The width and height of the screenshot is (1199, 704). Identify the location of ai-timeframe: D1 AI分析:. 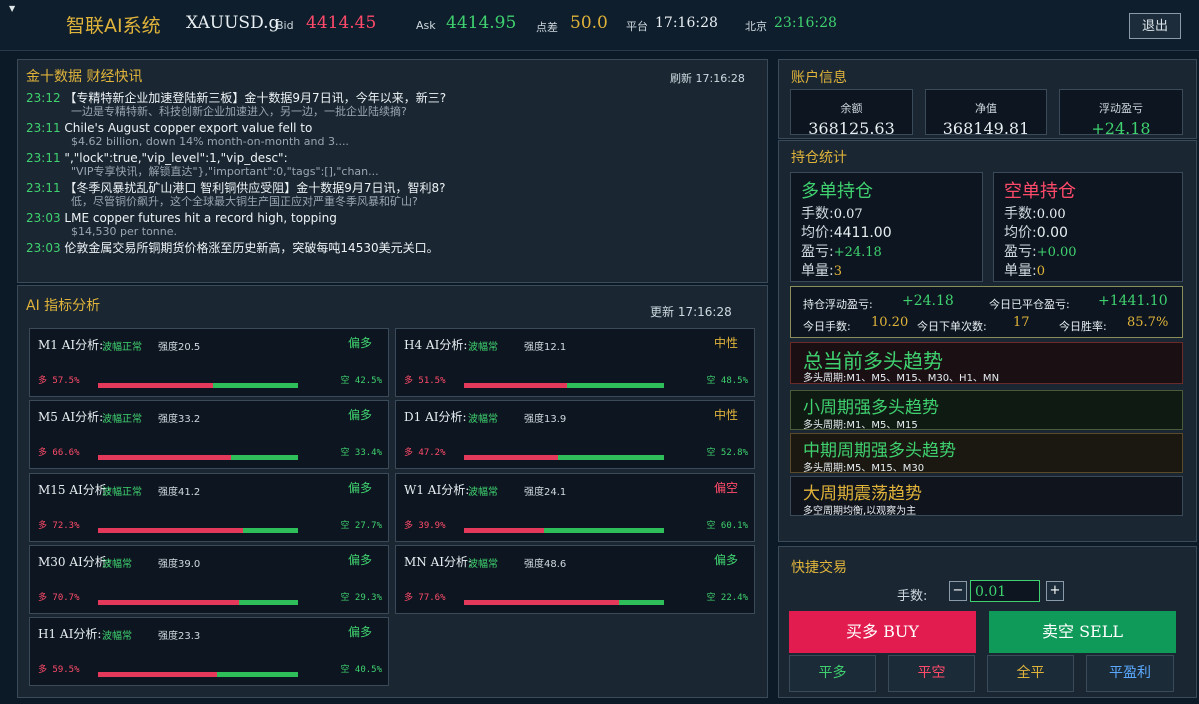
(435, 417).